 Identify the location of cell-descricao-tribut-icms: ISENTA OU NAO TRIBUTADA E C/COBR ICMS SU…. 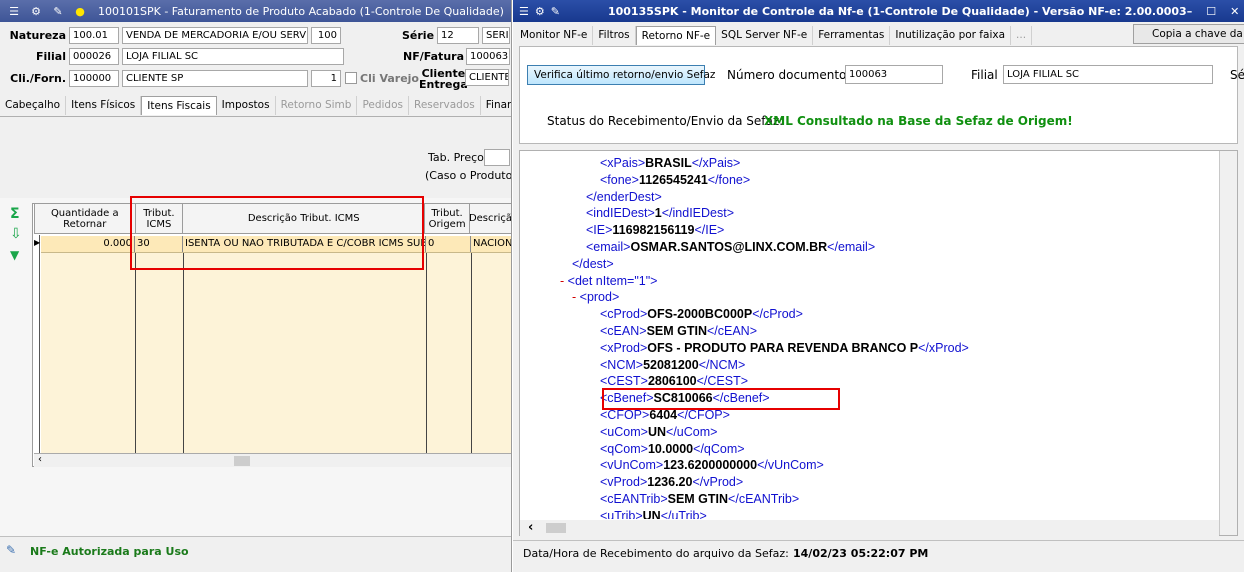
(304, 244).